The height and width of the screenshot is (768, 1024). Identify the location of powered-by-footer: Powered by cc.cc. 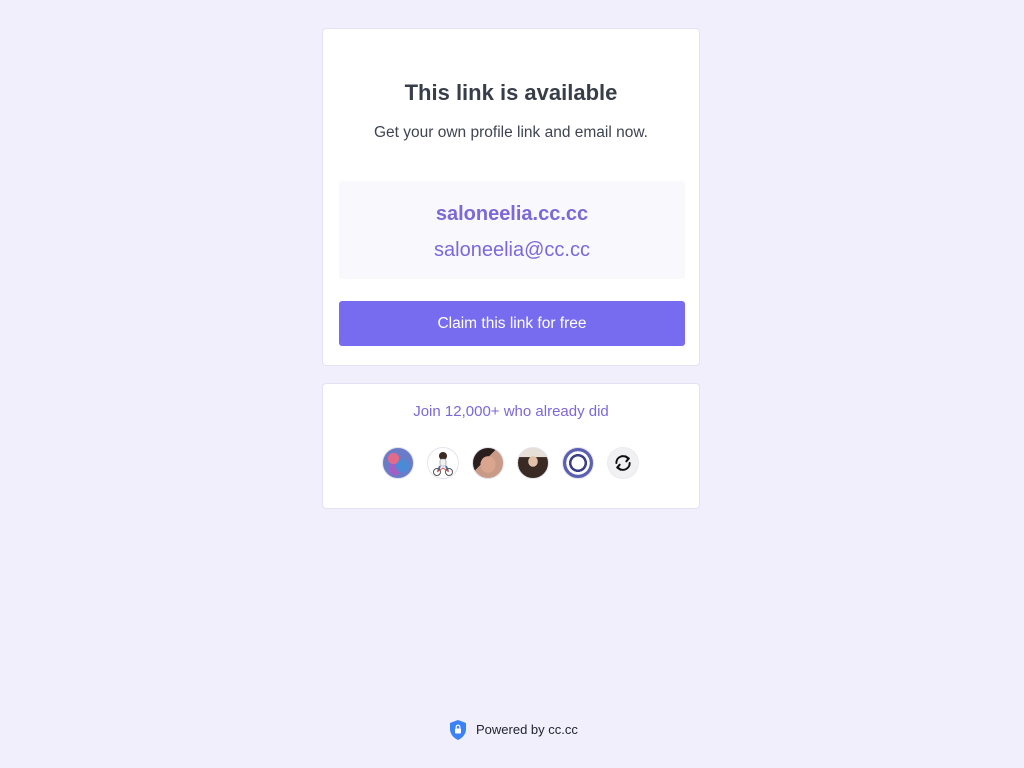
(513, 730).